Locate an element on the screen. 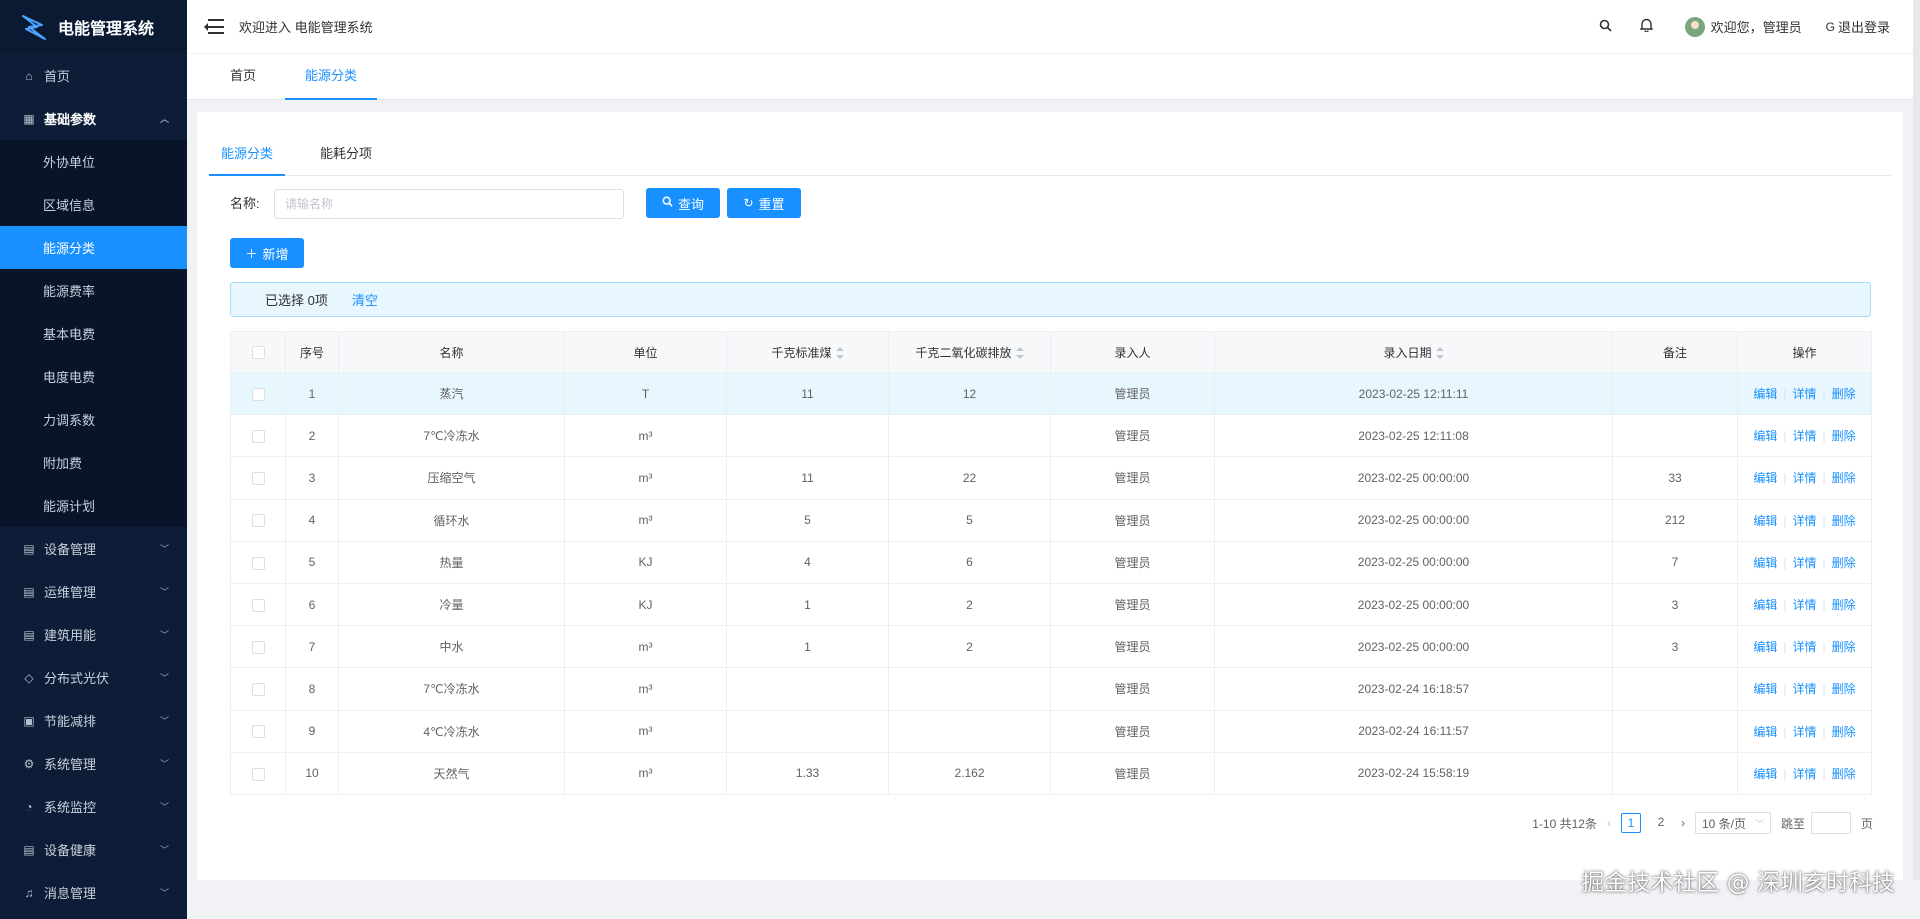  page-1-button: 1 is located at coordinates (1630, 823).